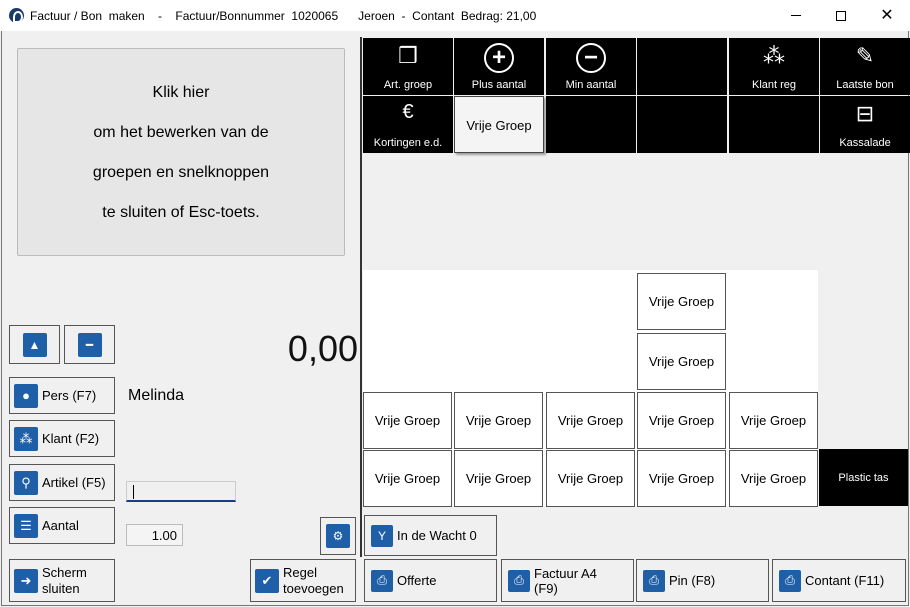 This screenshot has width=910, height=607. I want to click on art-groep-tile: ❒ Art. groep, so click(408, 66).